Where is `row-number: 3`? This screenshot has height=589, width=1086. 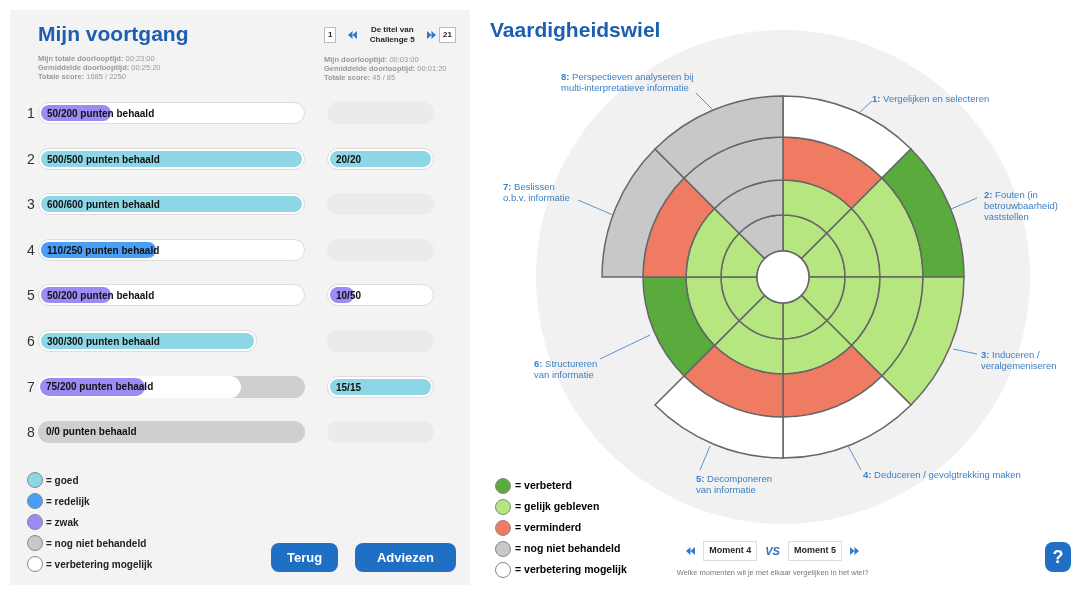 row-number: 3 is located at coordinates (31, 204).